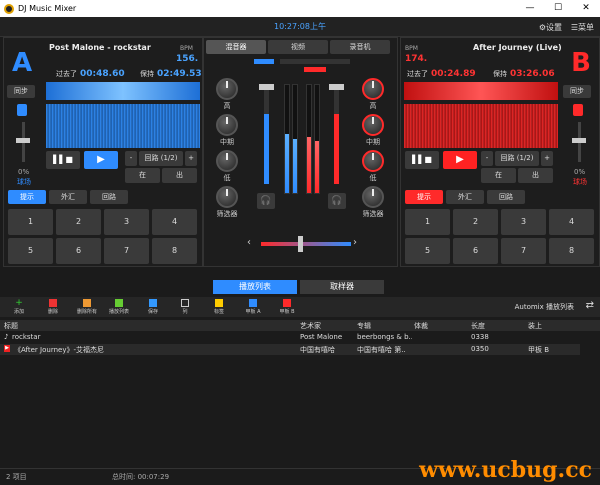  I want to click on load-deck-b-button: 甲板 B, so click(287, 307).